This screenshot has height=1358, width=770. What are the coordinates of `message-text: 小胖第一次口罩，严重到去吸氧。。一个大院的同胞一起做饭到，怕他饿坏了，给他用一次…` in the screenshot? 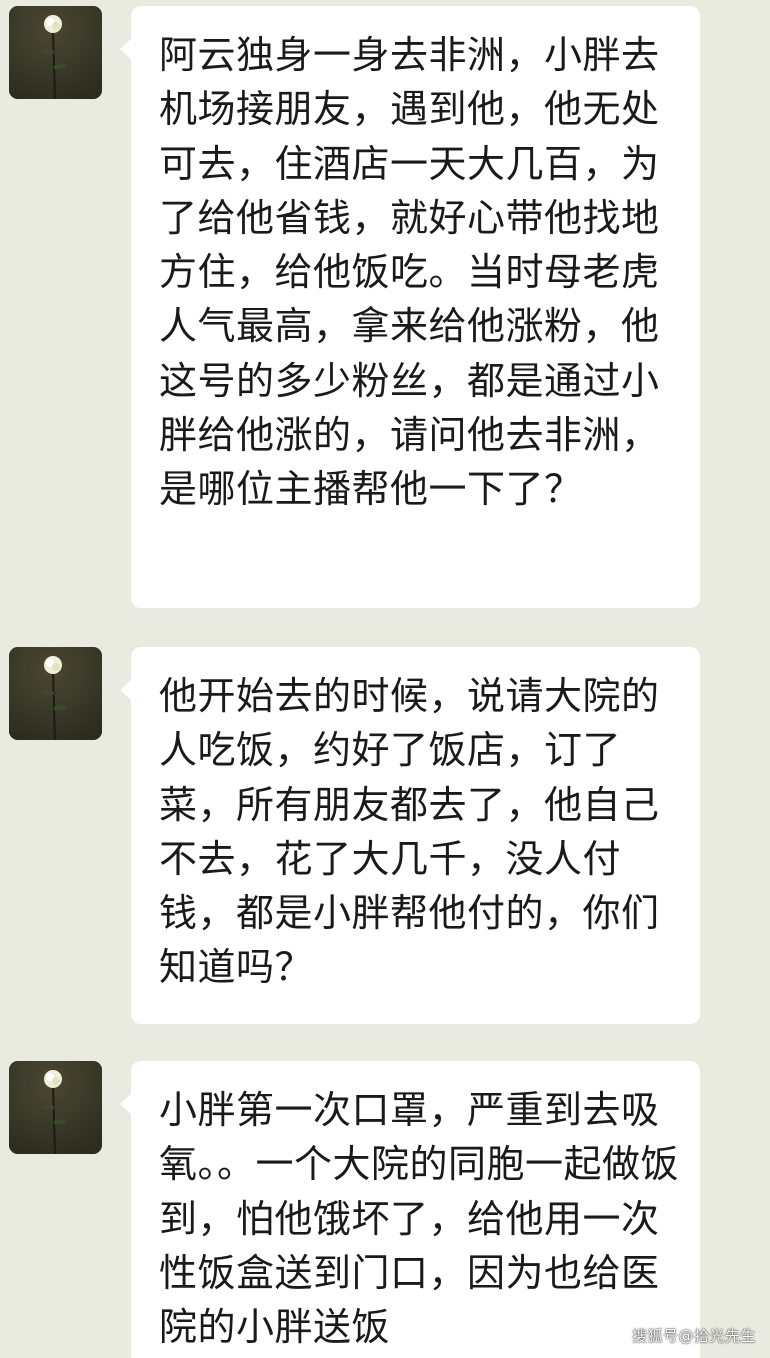 It's located at (419, 1219).